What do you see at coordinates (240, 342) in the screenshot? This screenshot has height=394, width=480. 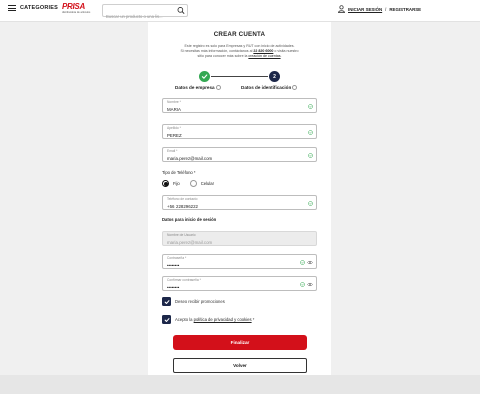 I see `finish-button: Finalizar` at bounding box center [240, 342].